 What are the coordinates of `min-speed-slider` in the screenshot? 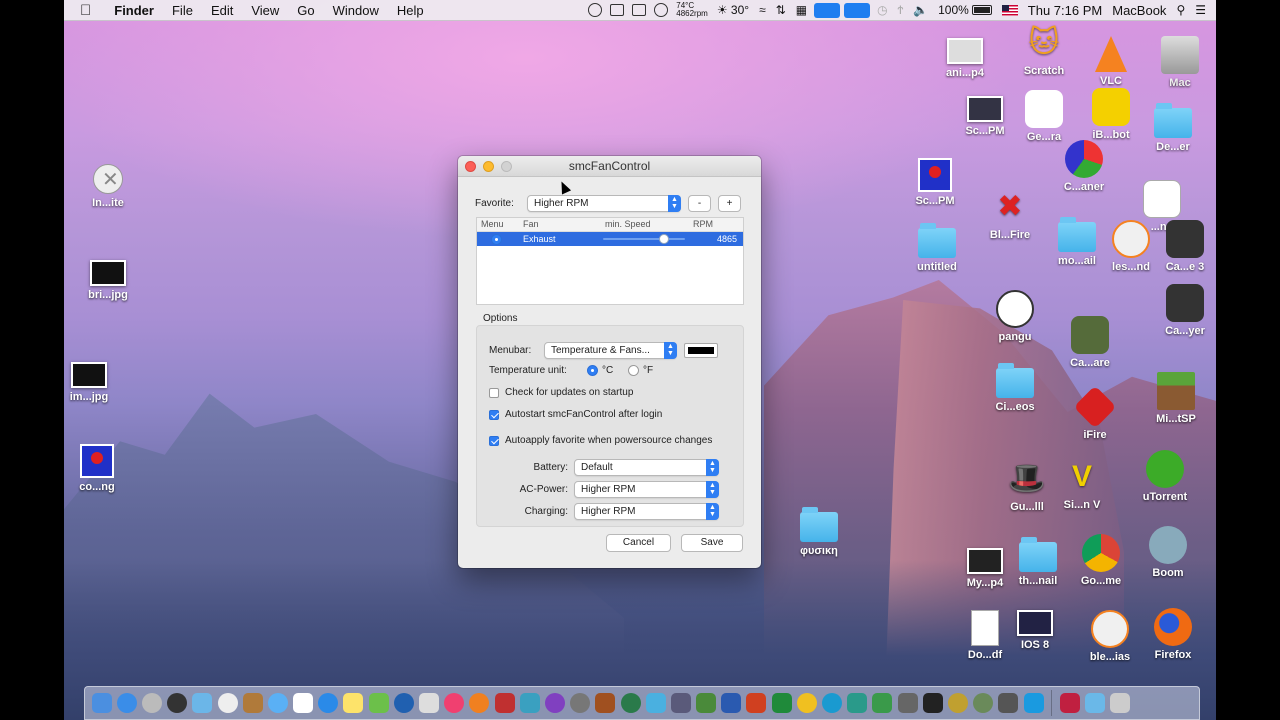 It's located at (647, 239).